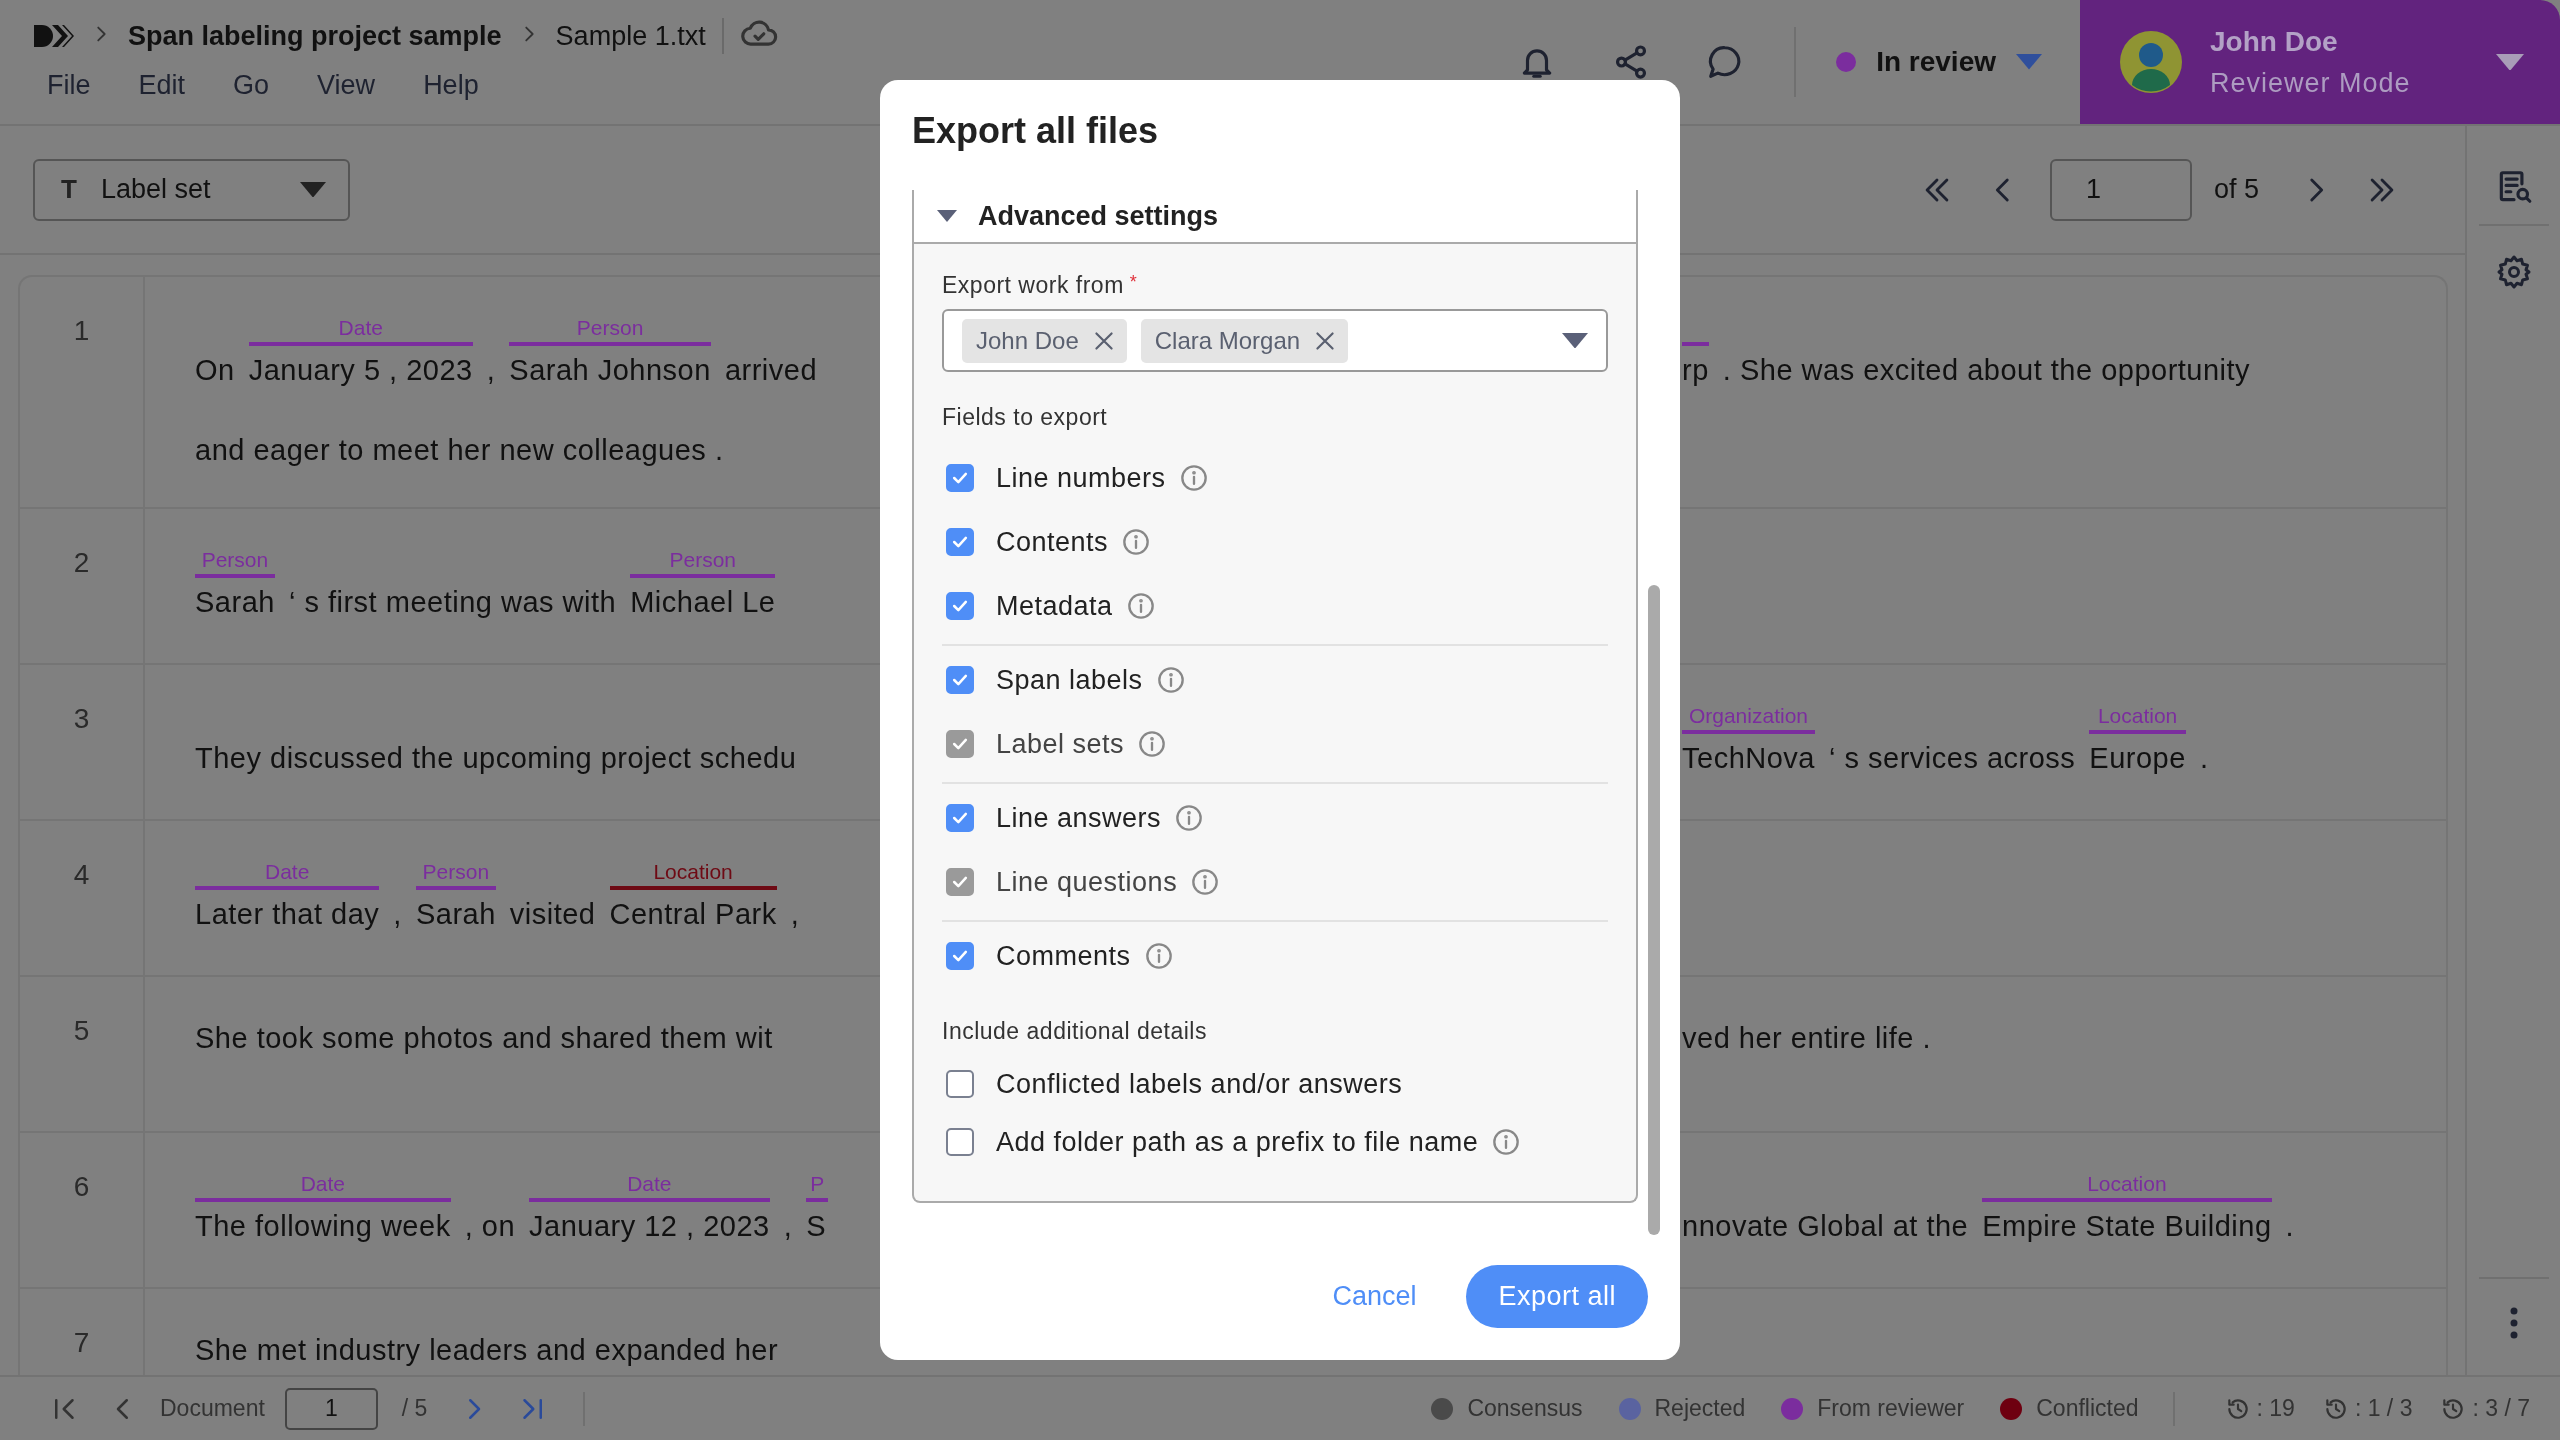  What do you see at coordinates (2383, 1408) in the screenshot?
I see `stat-count: : 1 / 3` at bounding box center [2383, 1408].